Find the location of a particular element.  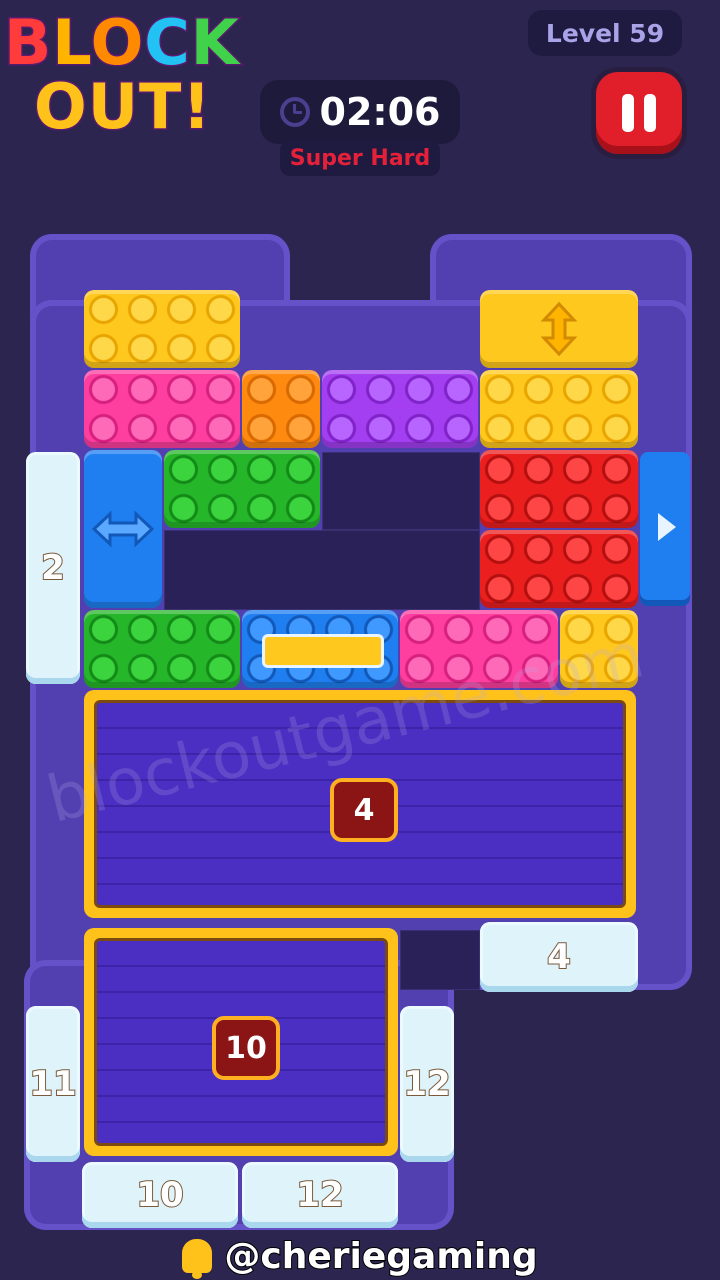

game-logo: BLOCK OUT! is located at coordinates (135, 75).